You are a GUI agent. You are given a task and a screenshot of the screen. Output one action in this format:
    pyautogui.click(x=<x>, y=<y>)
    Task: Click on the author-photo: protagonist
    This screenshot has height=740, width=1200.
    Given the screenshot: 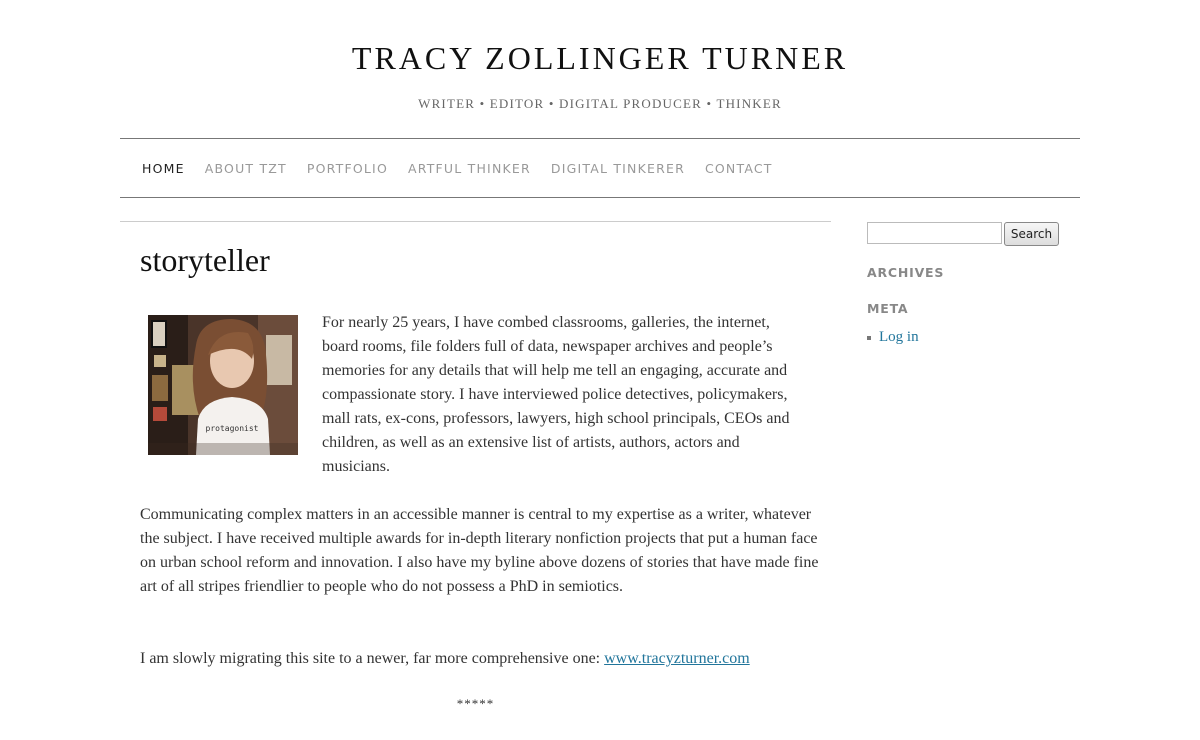 What is the action you would take?
    pyautogui.click(x=223, y=385)
    